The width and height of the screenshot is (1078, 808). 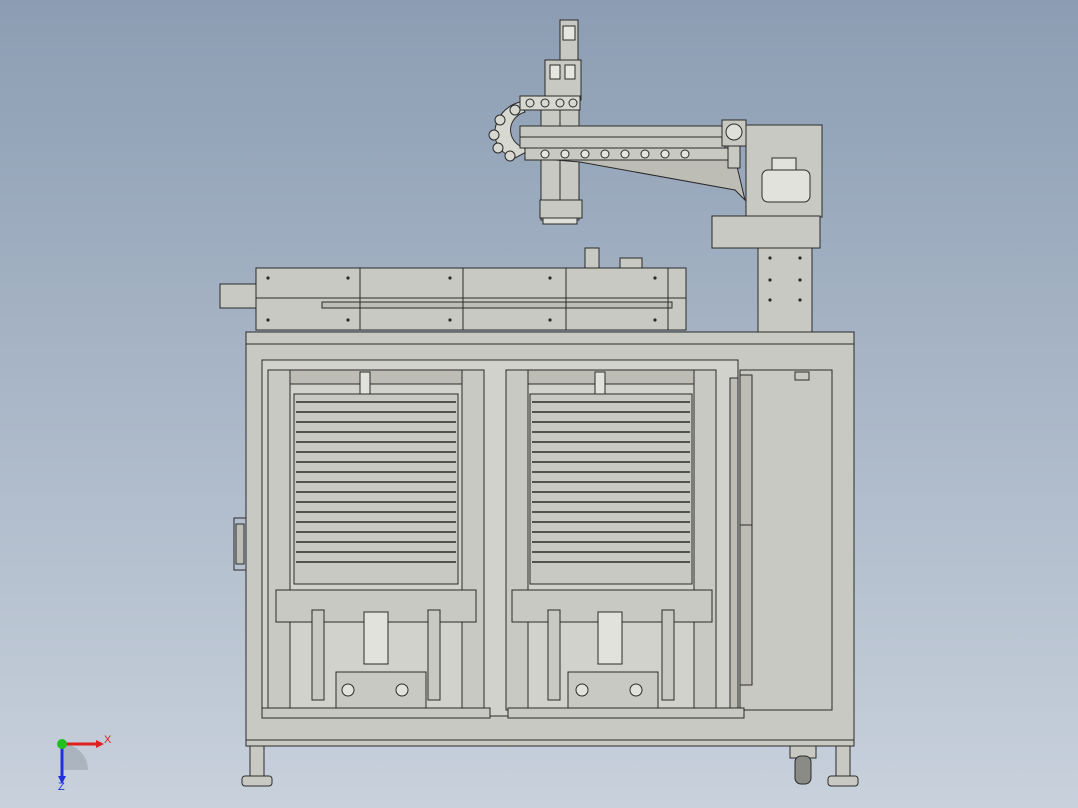 What do you see at coordinates (786, 540) in the screenshot?
I see `right-door-panel` at bounding box center [786, 540].